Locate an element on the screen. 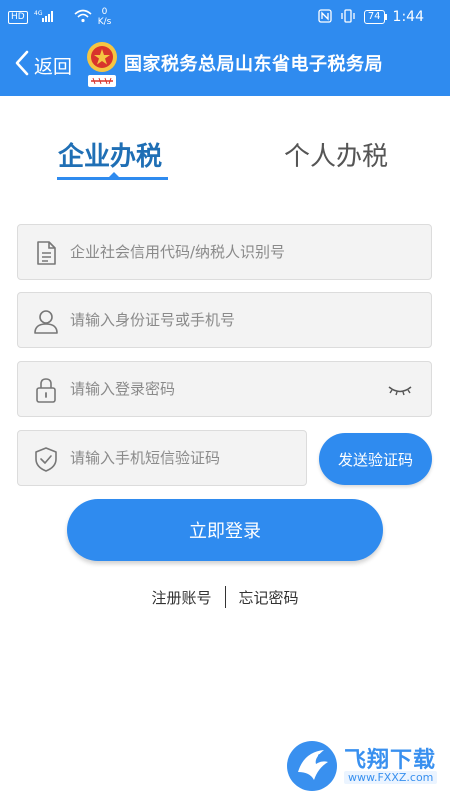 Image resolution: width=450 pixels, height=800 pixels. tab-enterprise: 企业办税 is located at coordinates (110, 154).